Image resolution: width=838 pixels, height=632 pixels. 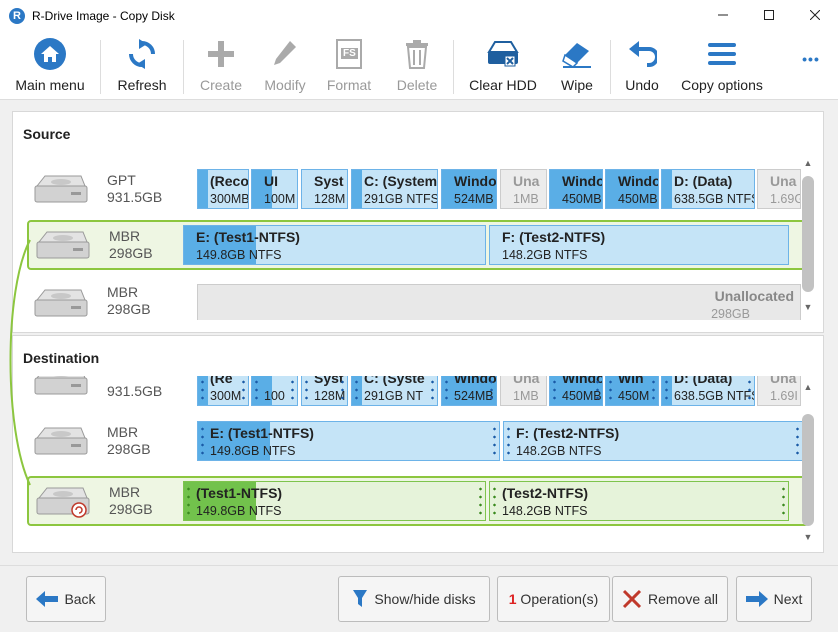 I want to click on refresh-button: Refresh, so click(x=142, y=66).